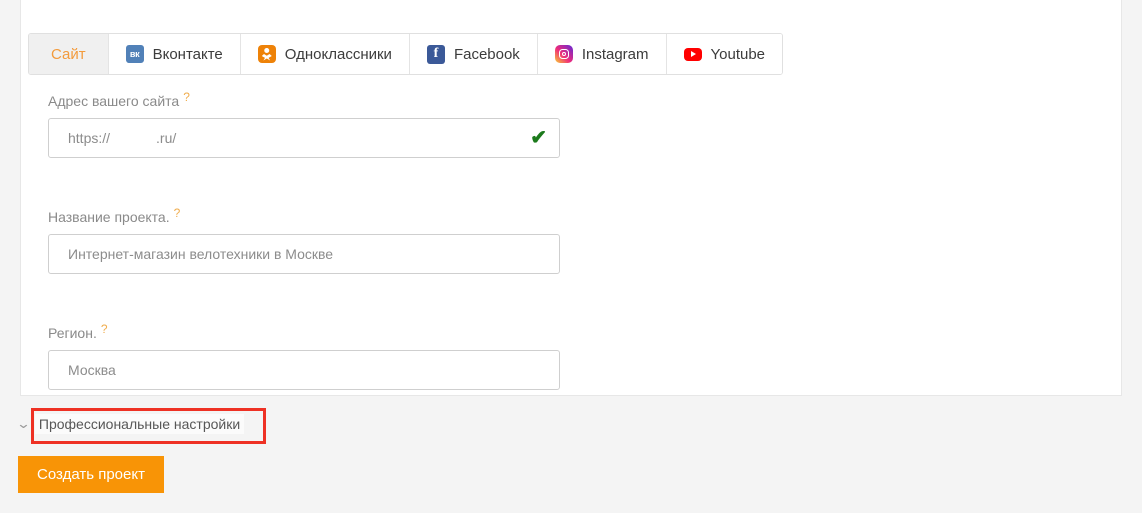  I want to click on instagram-icon, so click(563, 54).